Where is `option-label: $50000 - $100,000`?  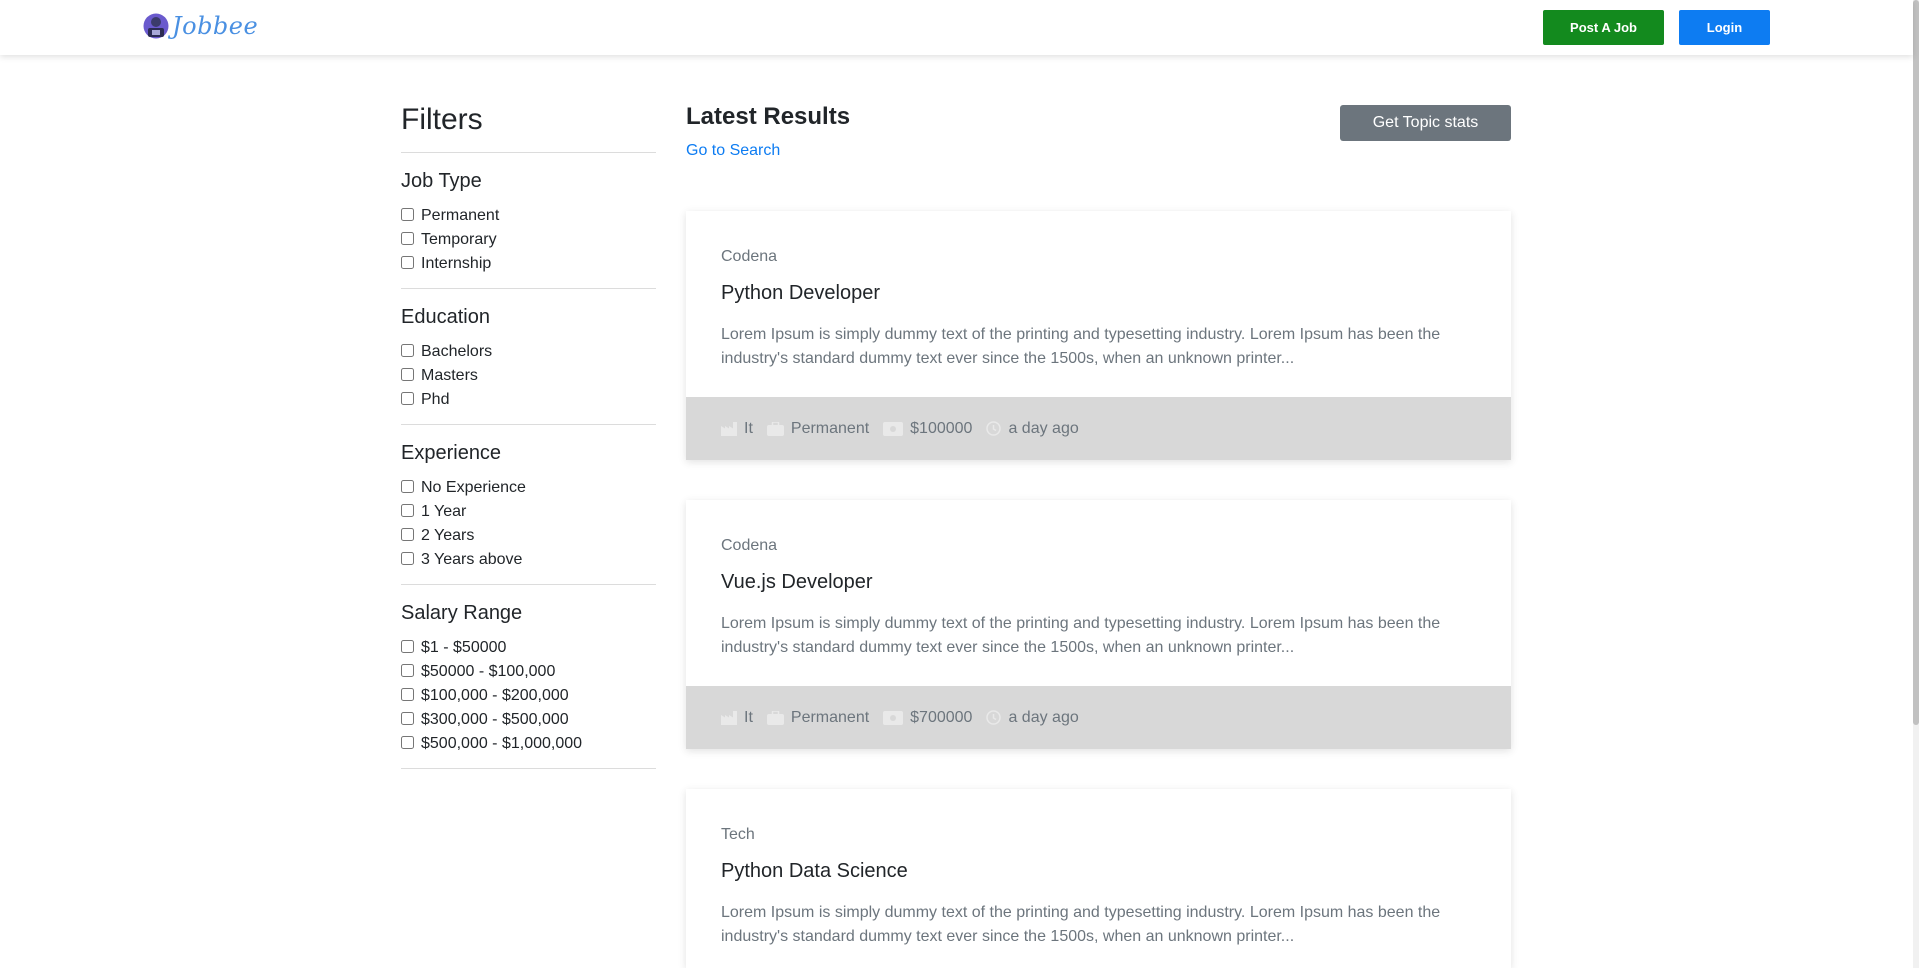
option-label: $50000 - $100,000 is located at coordinates (488, 671).